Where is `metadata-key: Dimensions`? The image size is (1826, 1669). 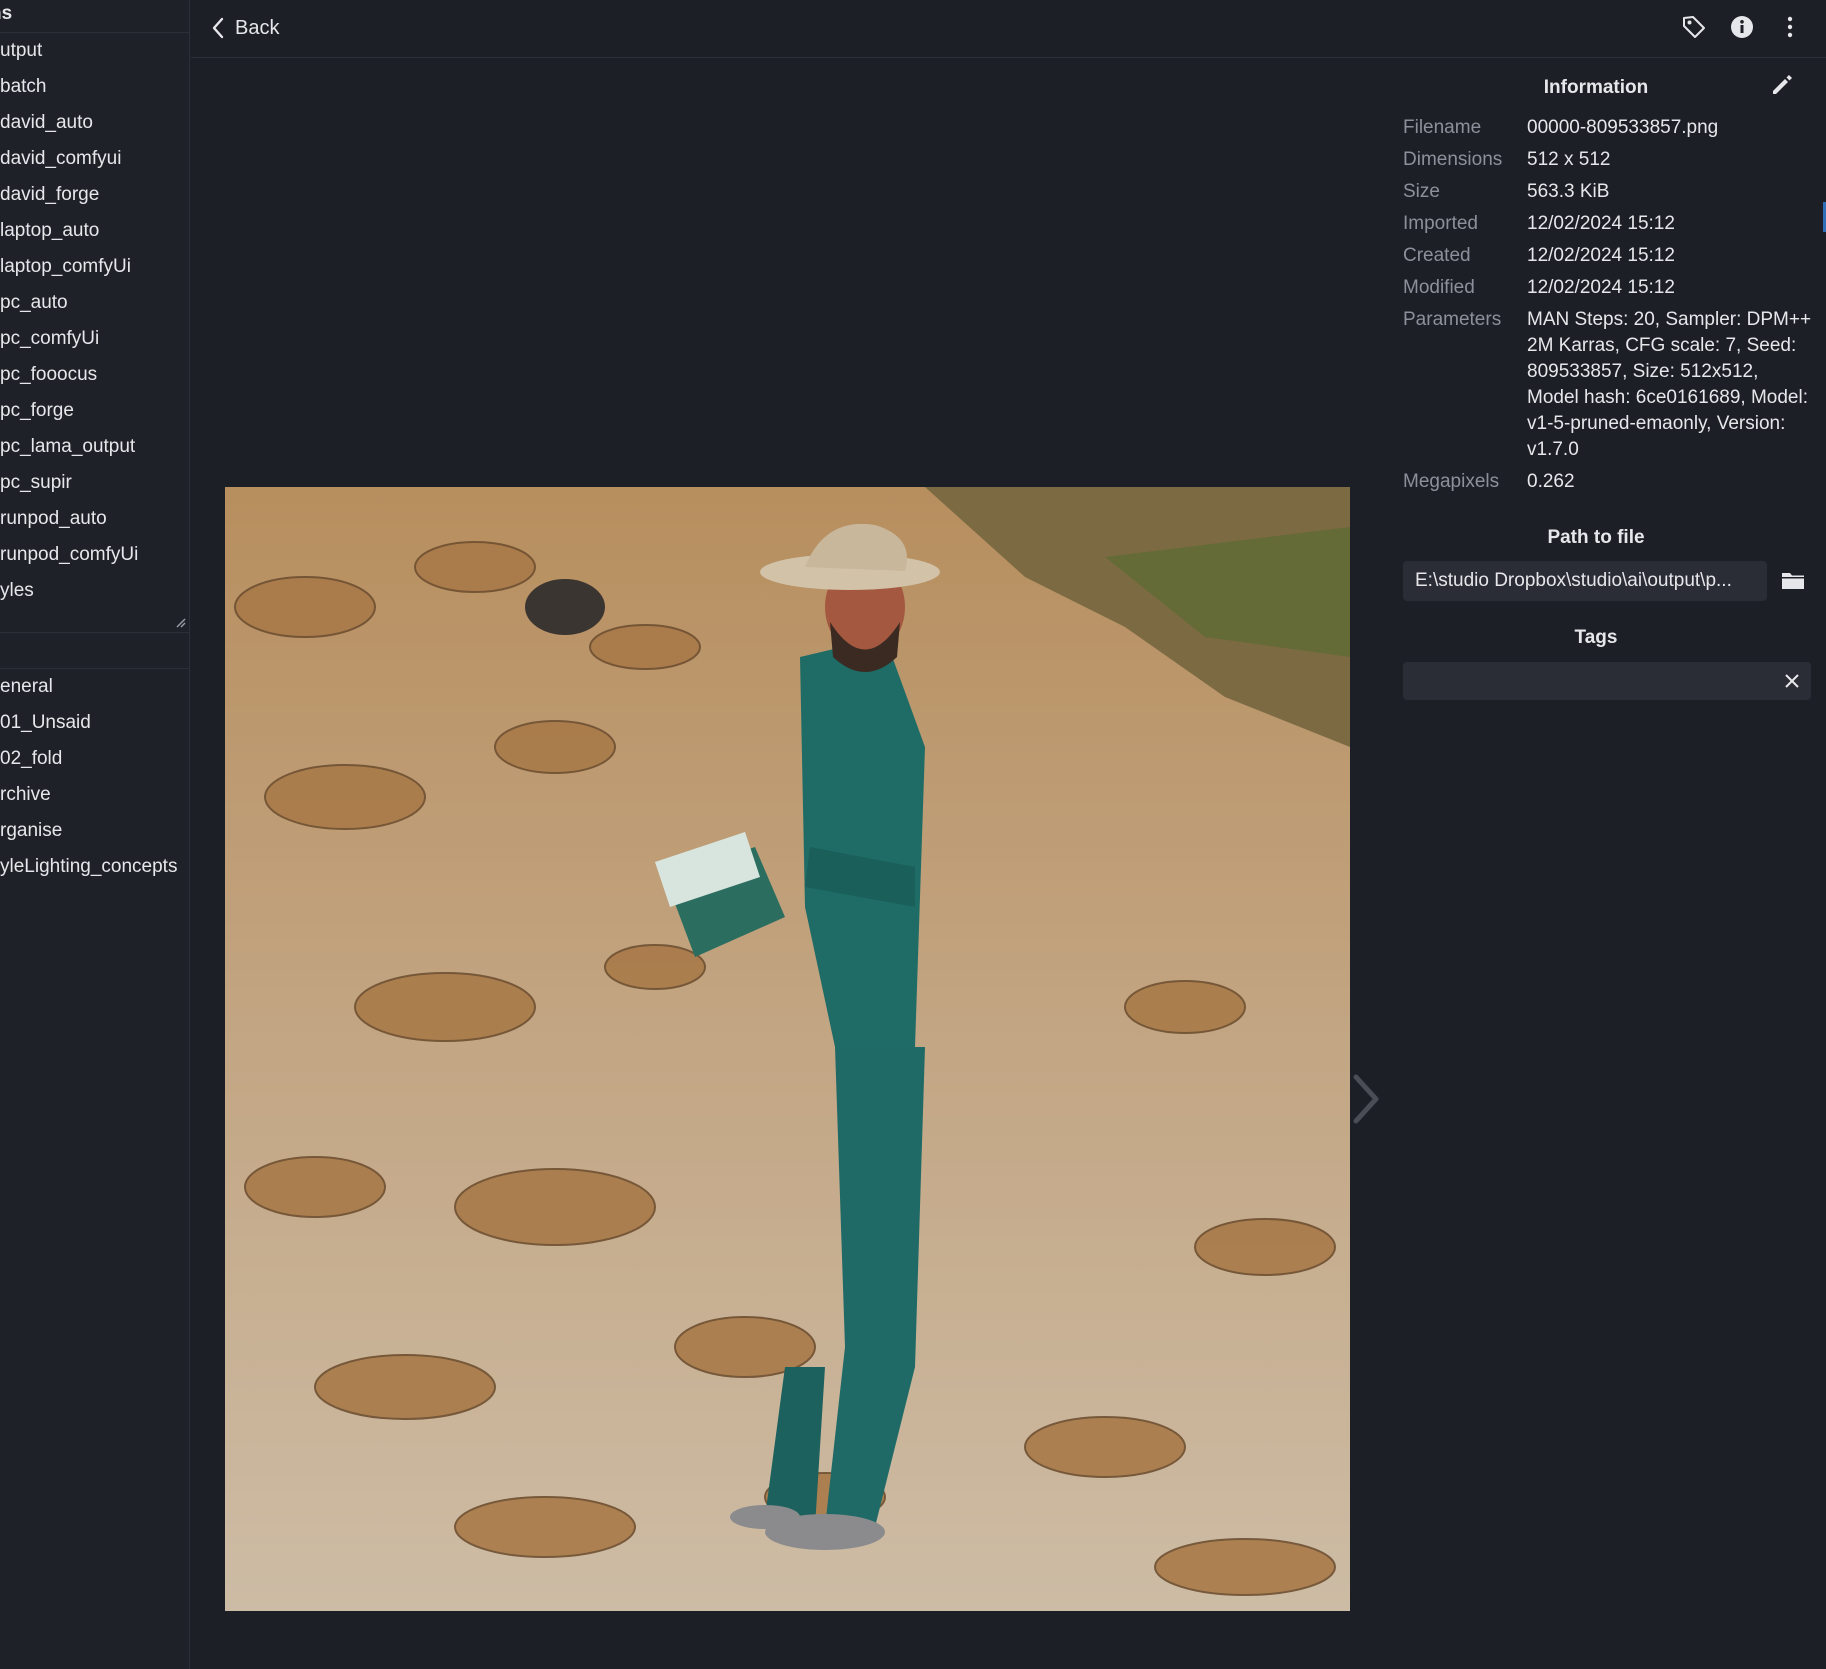 metadata-key: Dimensions is located at coordinates (1453, 159).